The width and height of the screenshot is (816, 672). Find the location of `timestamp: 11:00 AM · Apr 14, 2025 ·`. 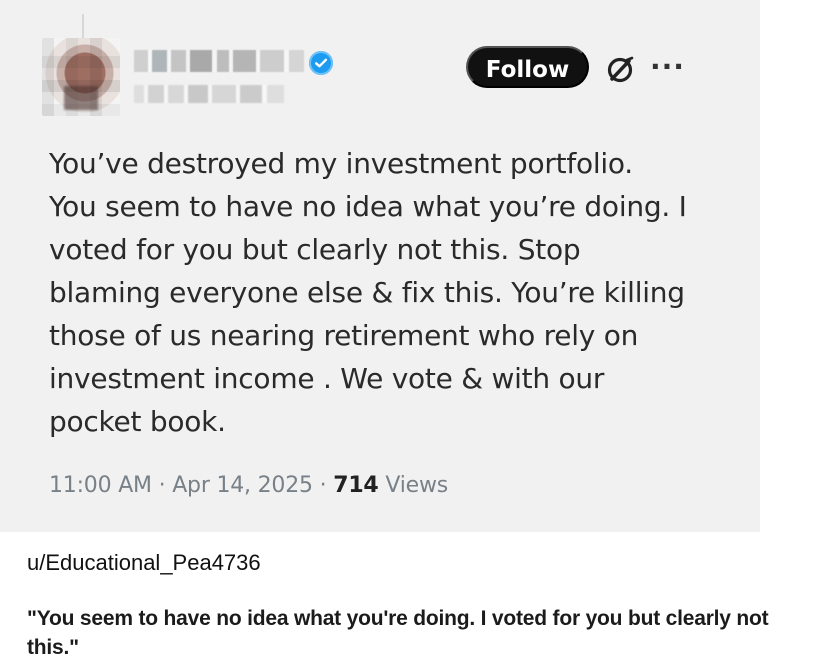

timestamp: 11:00 AM · Apr 14, 2025 · is located at coordinates (191, 485).